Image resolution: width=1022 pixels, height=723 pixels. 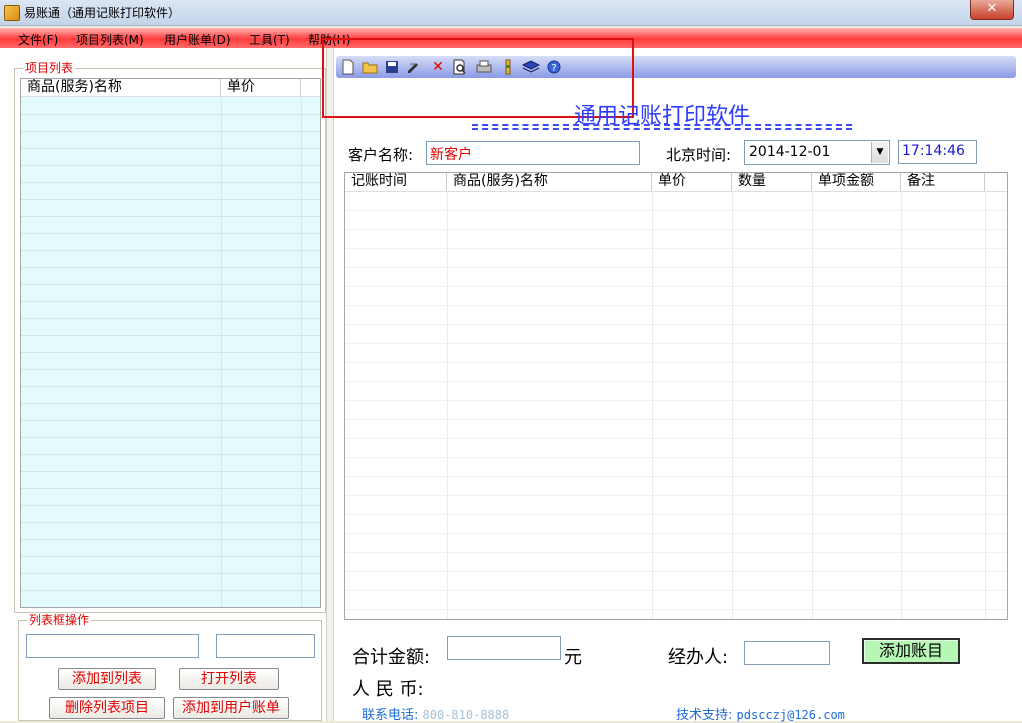 I want to click on date-value: 2014-12-01, so click(x=790, y=152).